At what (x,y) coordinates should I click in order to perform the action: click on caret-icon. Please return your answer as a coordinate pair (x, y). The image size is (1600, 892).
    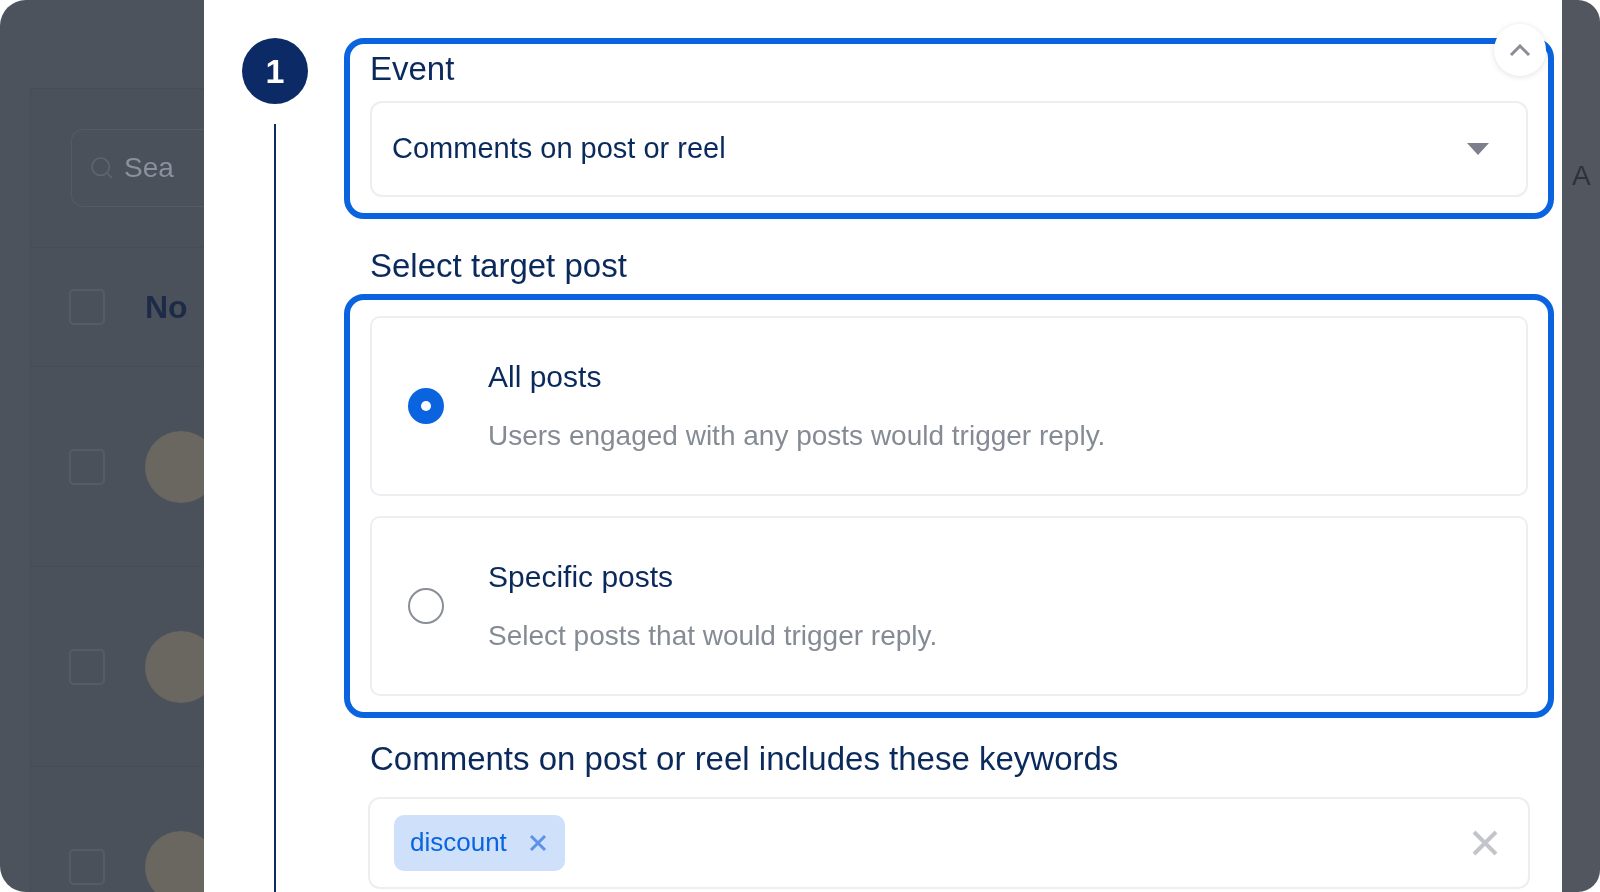
    Looking at the image, I should click on (1478, 148).